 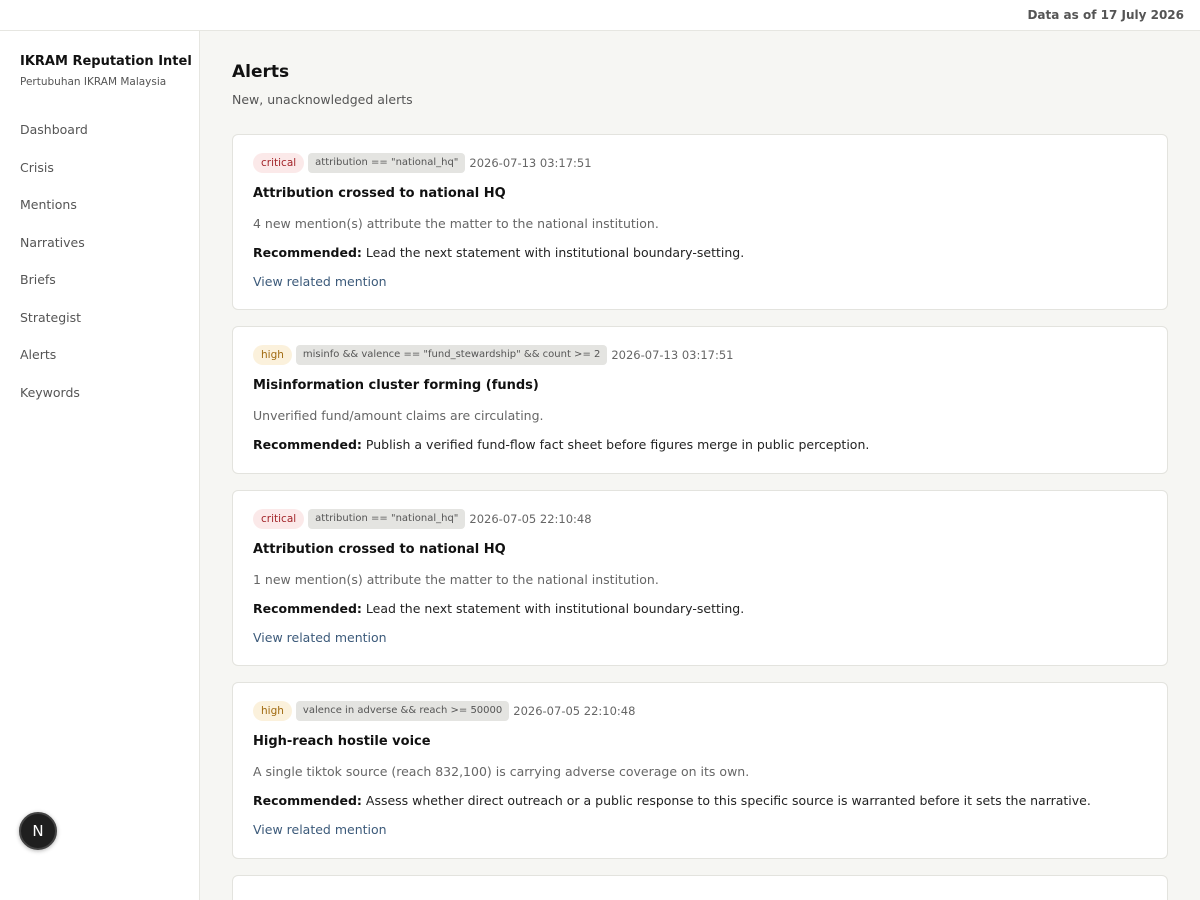 I want to click on top-bar: Data as of 17 July 2026, so click(x=600, y=15).